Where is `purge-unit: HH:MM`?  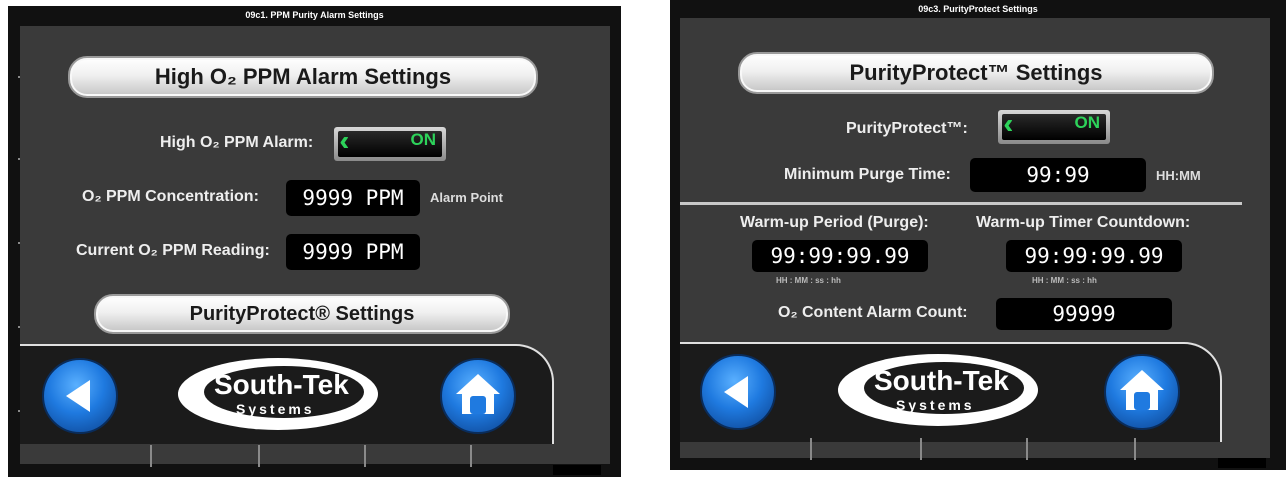 purge-unit: HH:MM is located at coordinates (1178, 175).